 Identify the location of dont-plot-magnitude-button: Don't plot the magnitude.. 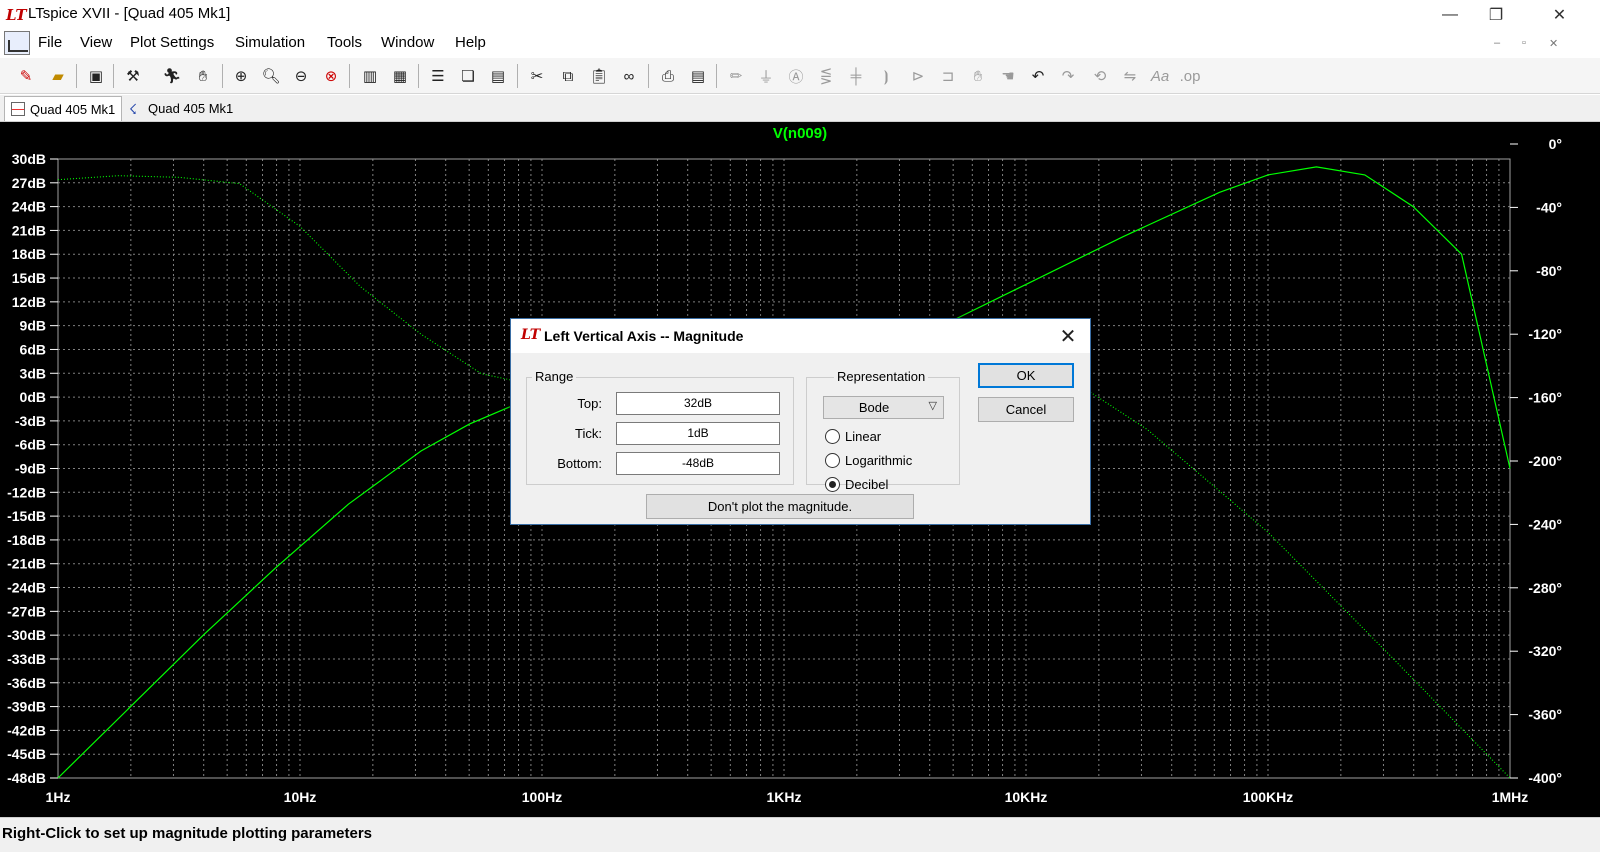
(780, 506).